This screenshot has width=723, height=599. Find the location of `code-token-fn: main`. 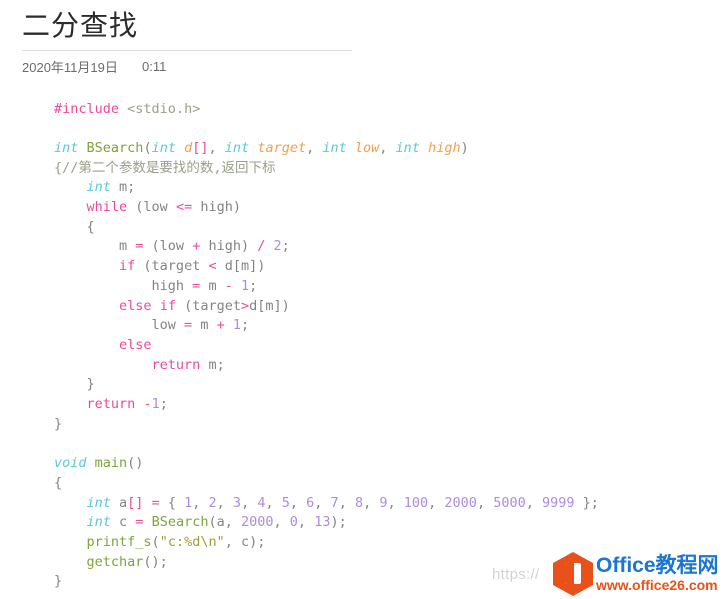

code-token-fn: main is located at coordinates (111, 463).